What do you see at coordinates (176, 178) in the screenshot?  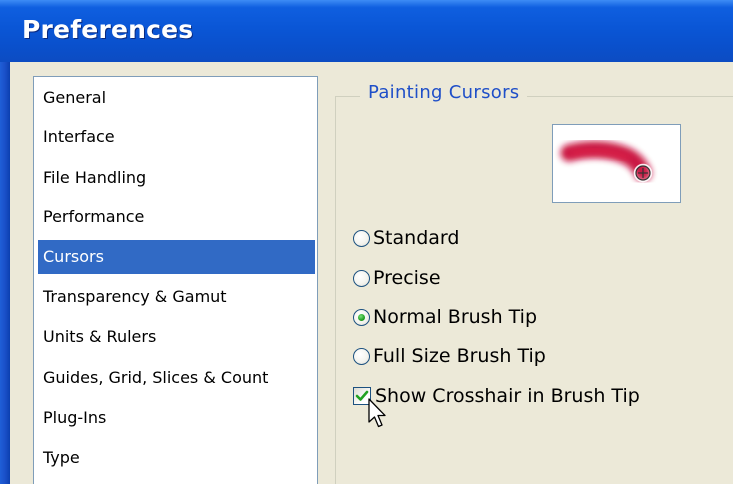 I see `sidebar-item-file-handling: File Handling` at bounding box center [176, 178].